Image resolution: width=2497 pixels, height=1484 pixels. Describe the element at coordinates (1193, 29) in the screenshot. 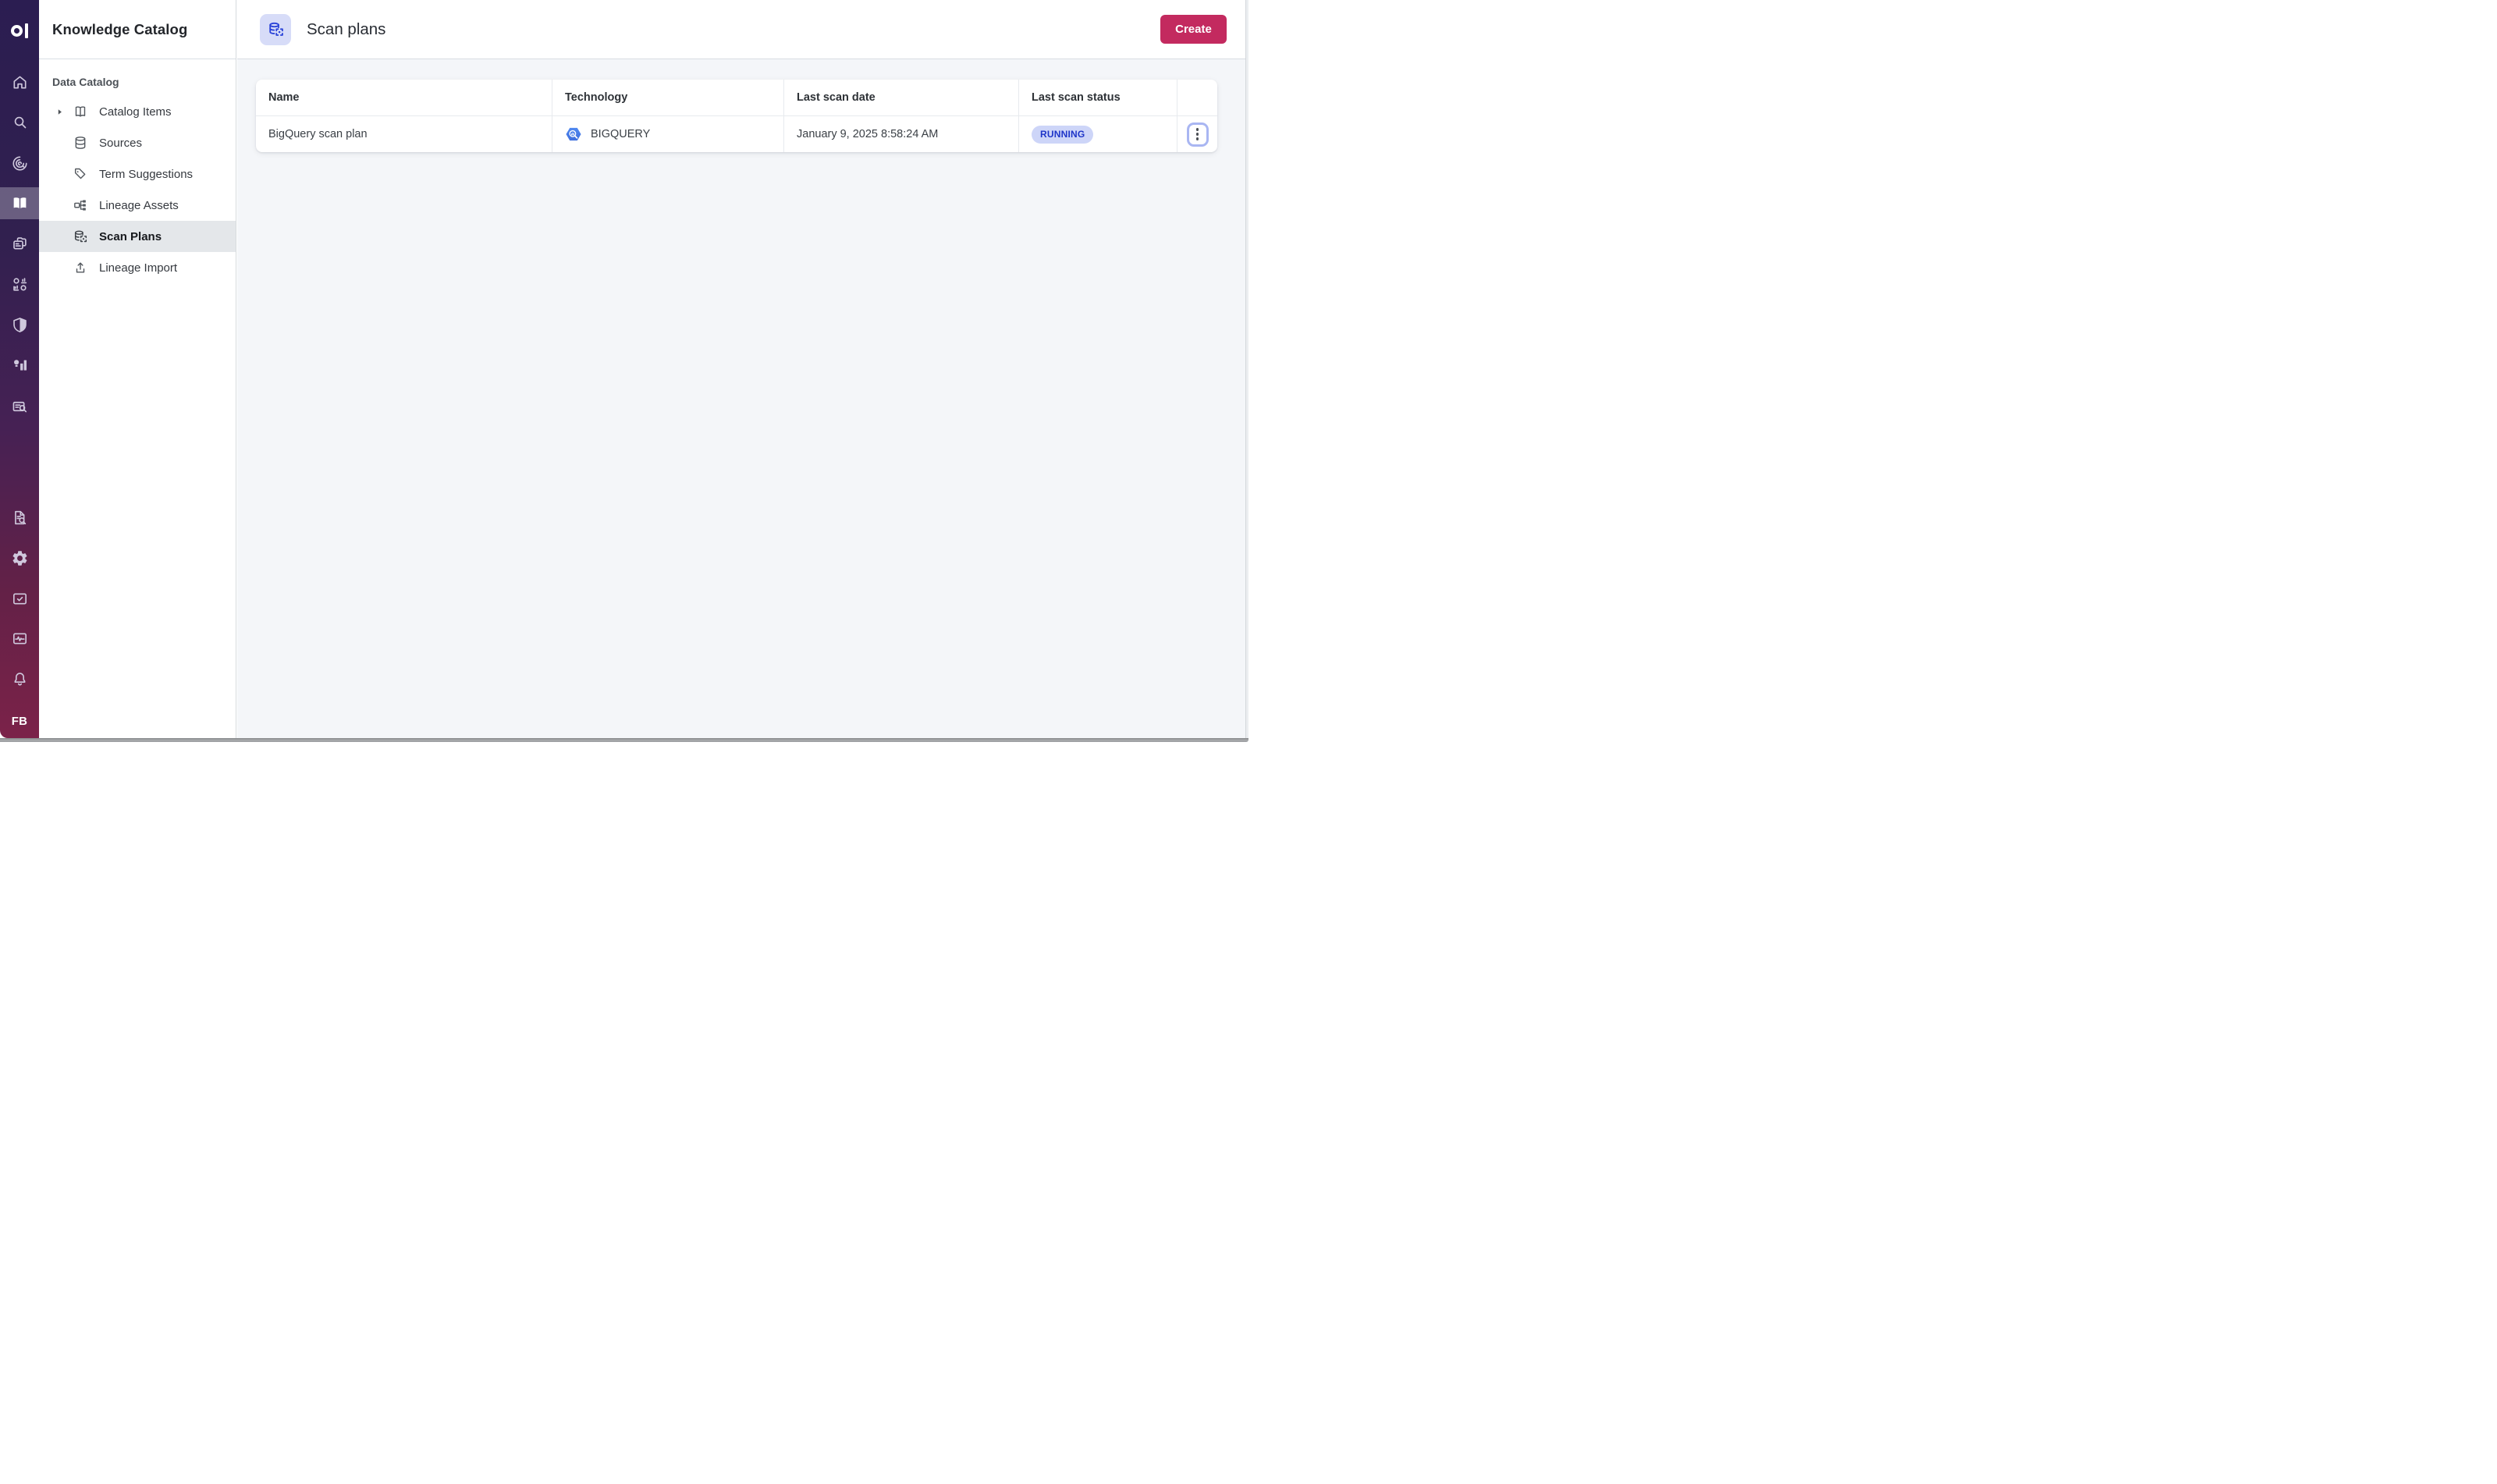

I see `create-button: Create` at that location.